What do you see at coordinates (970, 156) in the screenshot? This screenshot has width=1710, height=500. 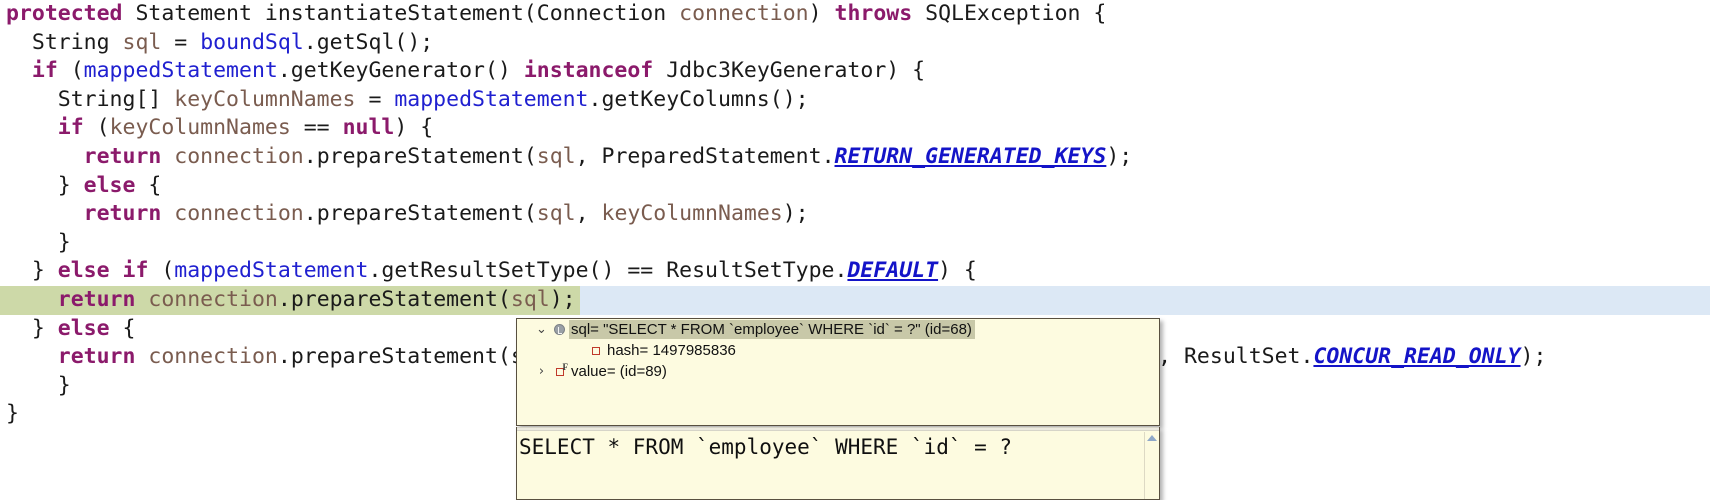 I see `code-token: RETURN_GENERATED_KEYS` at bounding box center [970, 156].